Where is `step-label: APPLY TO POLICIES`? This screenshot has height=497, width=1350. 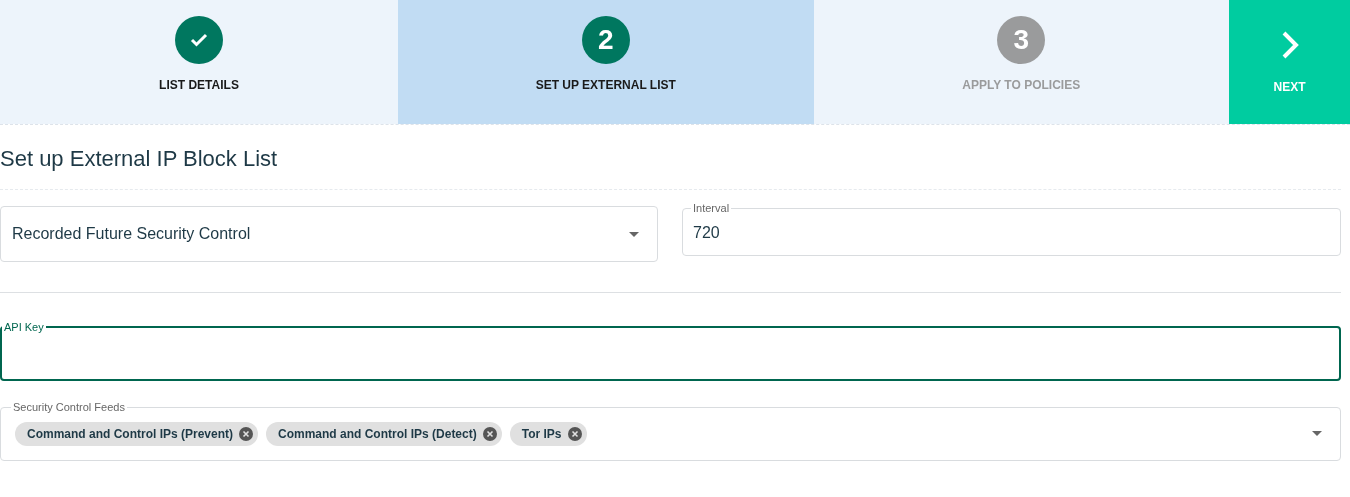
step-label: APPLY TO POLICIES is located at coordinates (1021, 85).